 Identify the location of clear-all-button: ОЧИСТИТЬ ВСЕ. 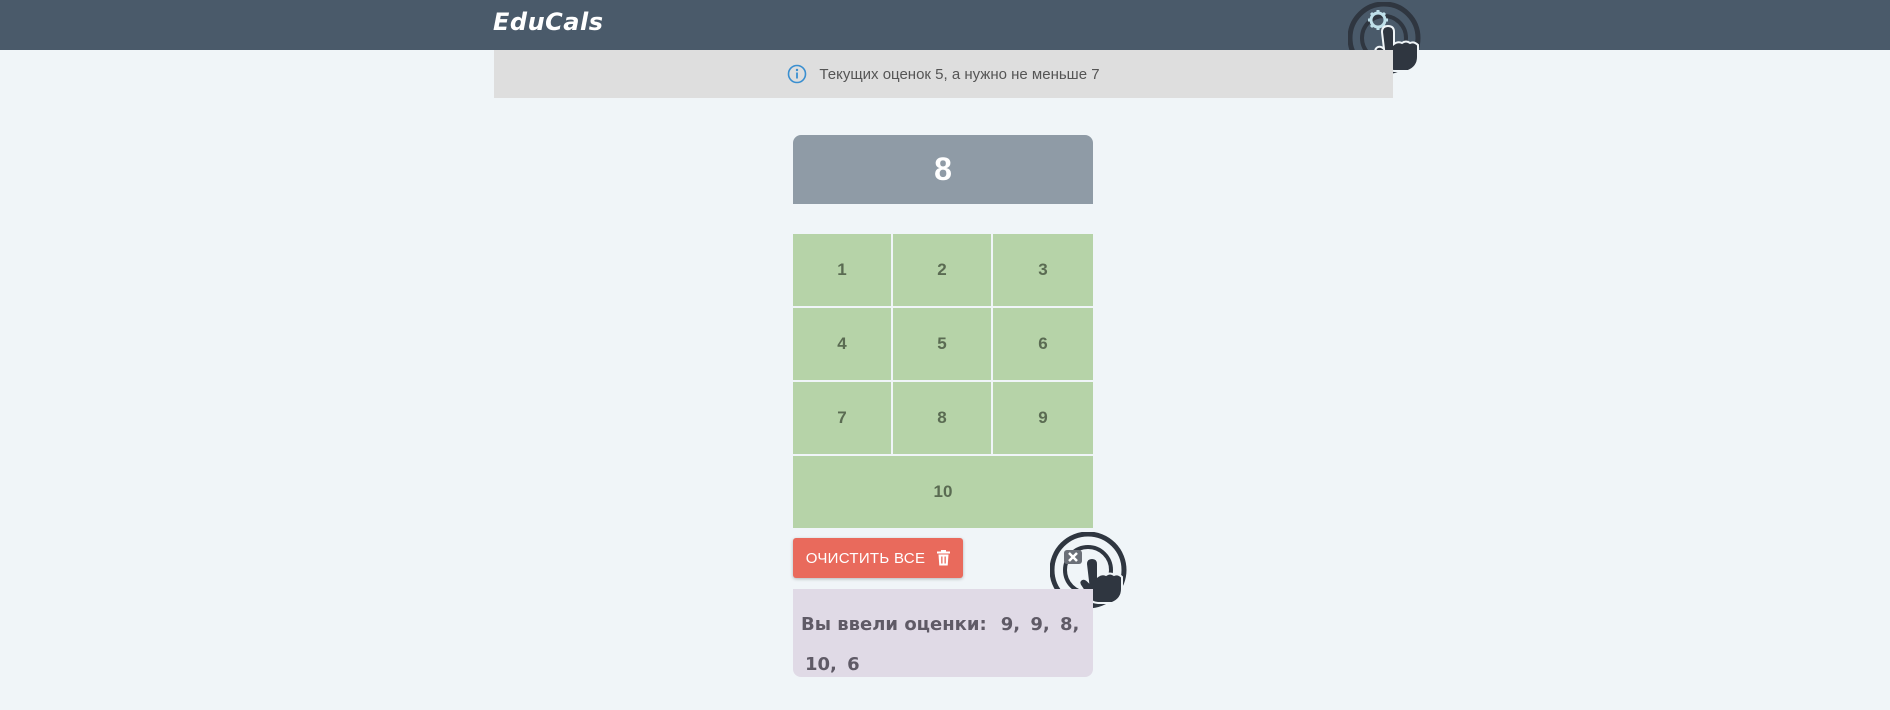
(878, 558).